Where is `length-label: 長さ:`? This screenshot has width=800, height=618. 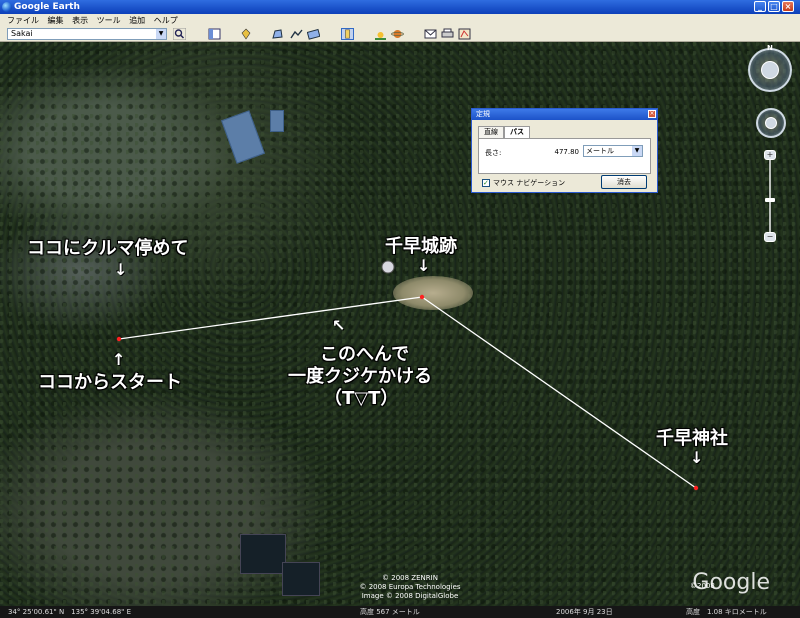
length-label: 長さ: is located at coordinates (493, 153).